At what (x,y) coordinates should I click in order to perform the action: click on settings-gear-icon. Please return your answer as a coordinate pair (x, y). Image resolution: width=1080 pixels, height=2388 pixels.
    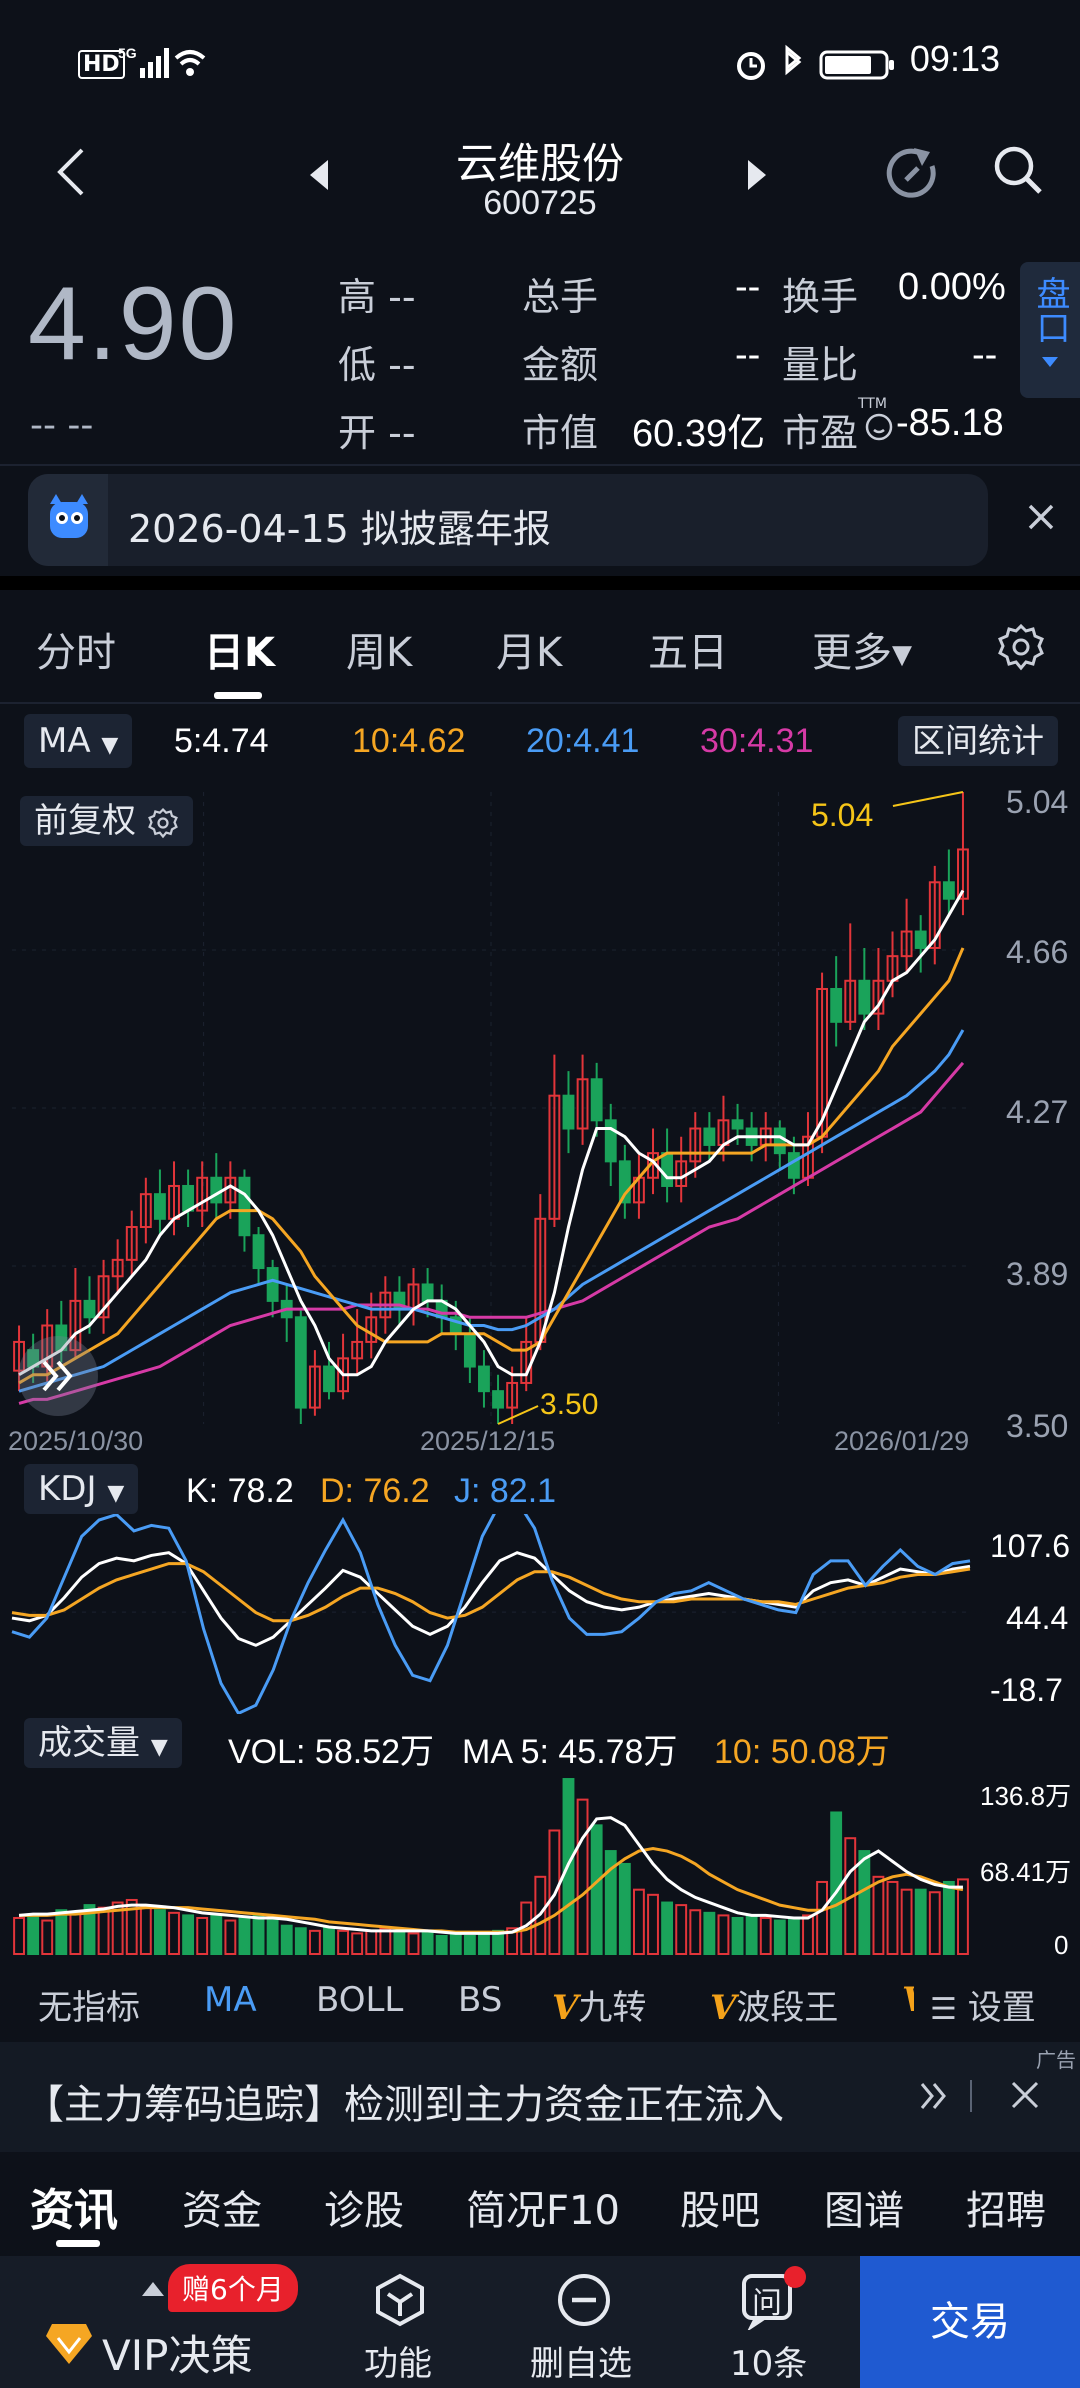
    Looking at the image, I should click on (1021, 647).